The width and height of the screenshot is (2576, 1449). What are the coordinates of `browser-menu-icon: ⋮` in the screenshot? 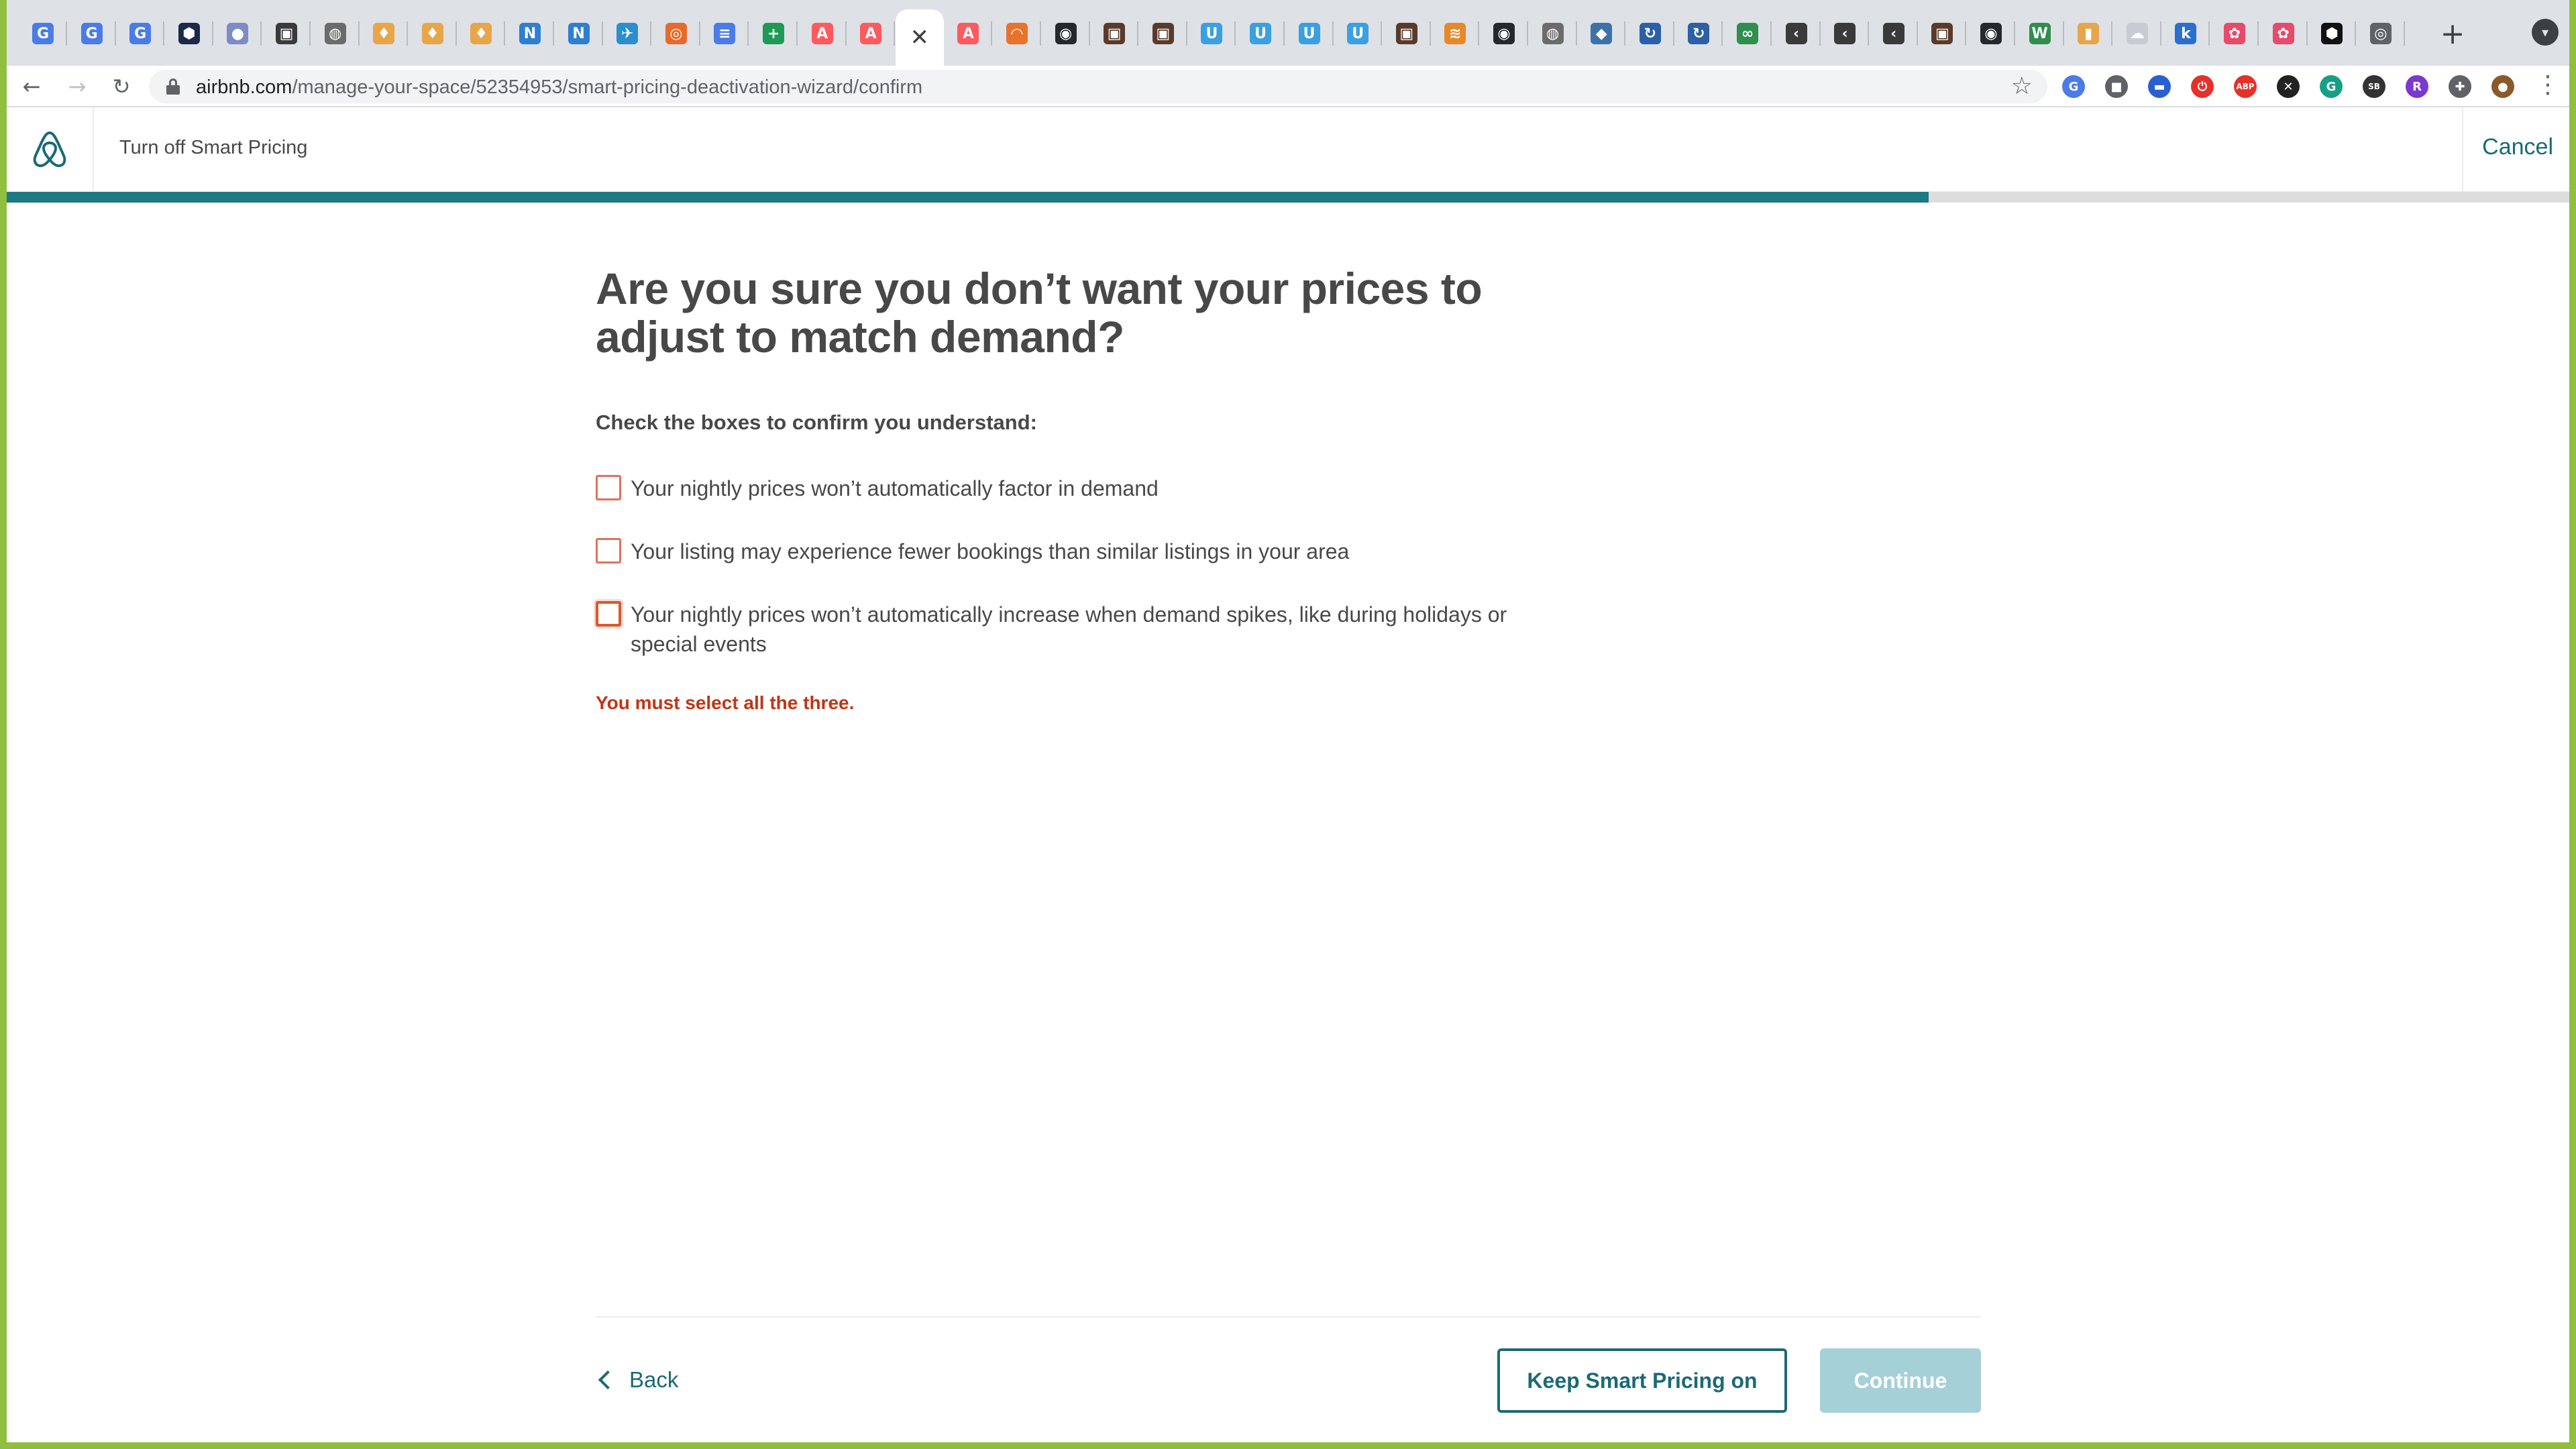 It's located at (2548, 85).